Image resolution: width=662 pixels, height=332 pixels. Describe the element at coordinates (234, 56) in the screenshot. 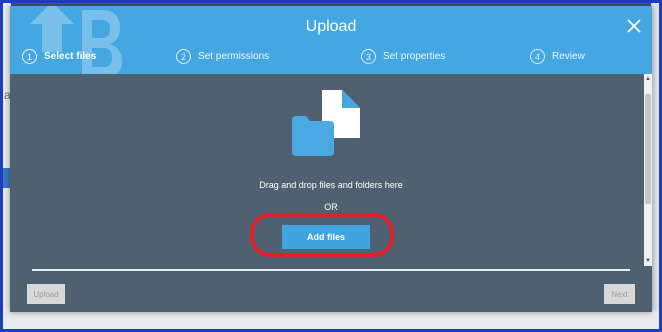

I see `step-label: Set permissions` at that location.